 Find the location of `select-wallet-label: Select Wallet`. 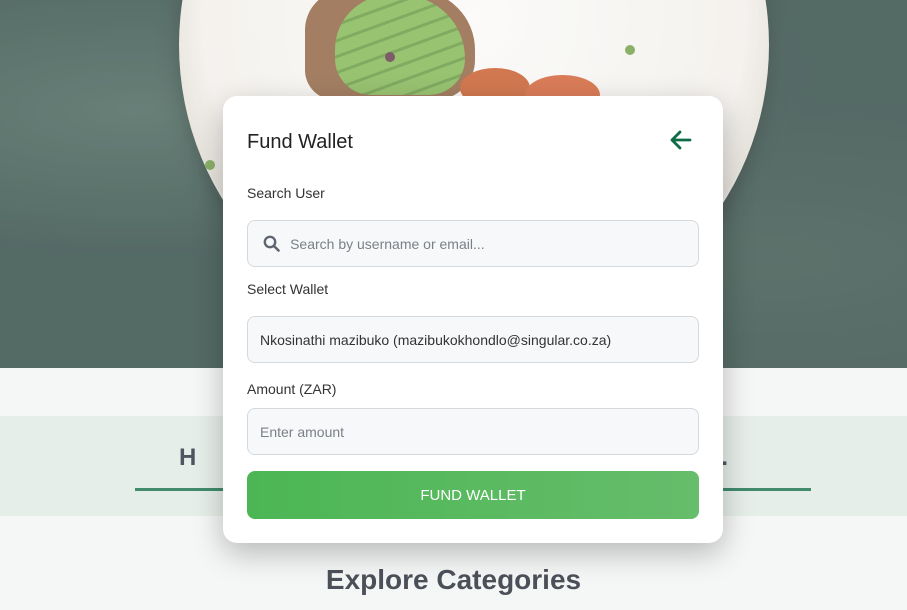

select-wallet-label: Select Wallet is located at coordinates (288, 289).